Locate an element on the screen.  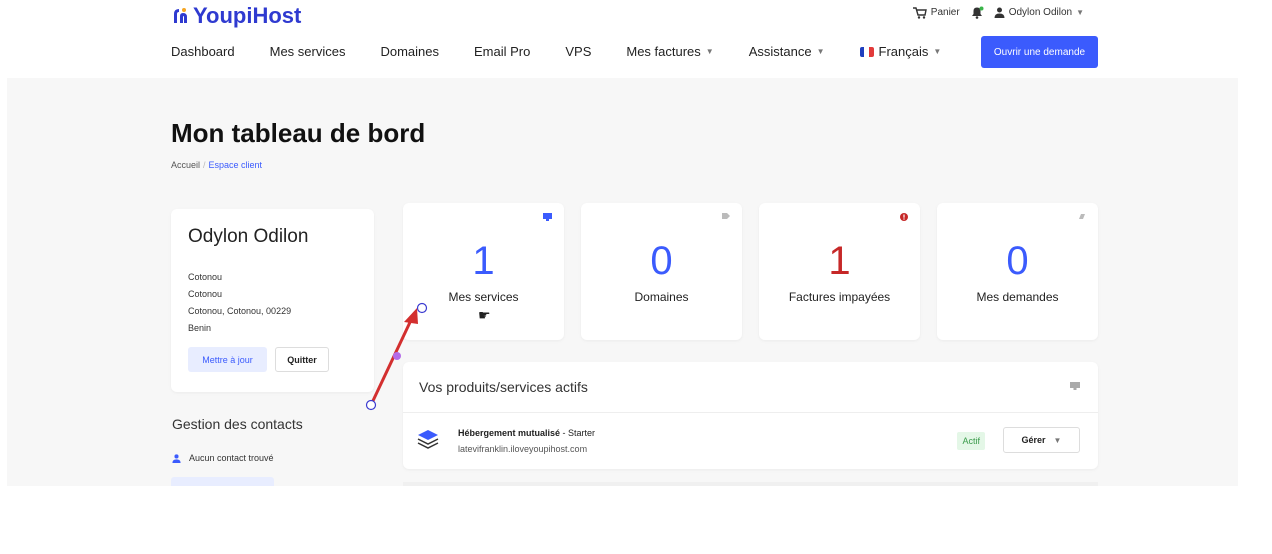
comment-icon is located at coordinates (1082, 216).